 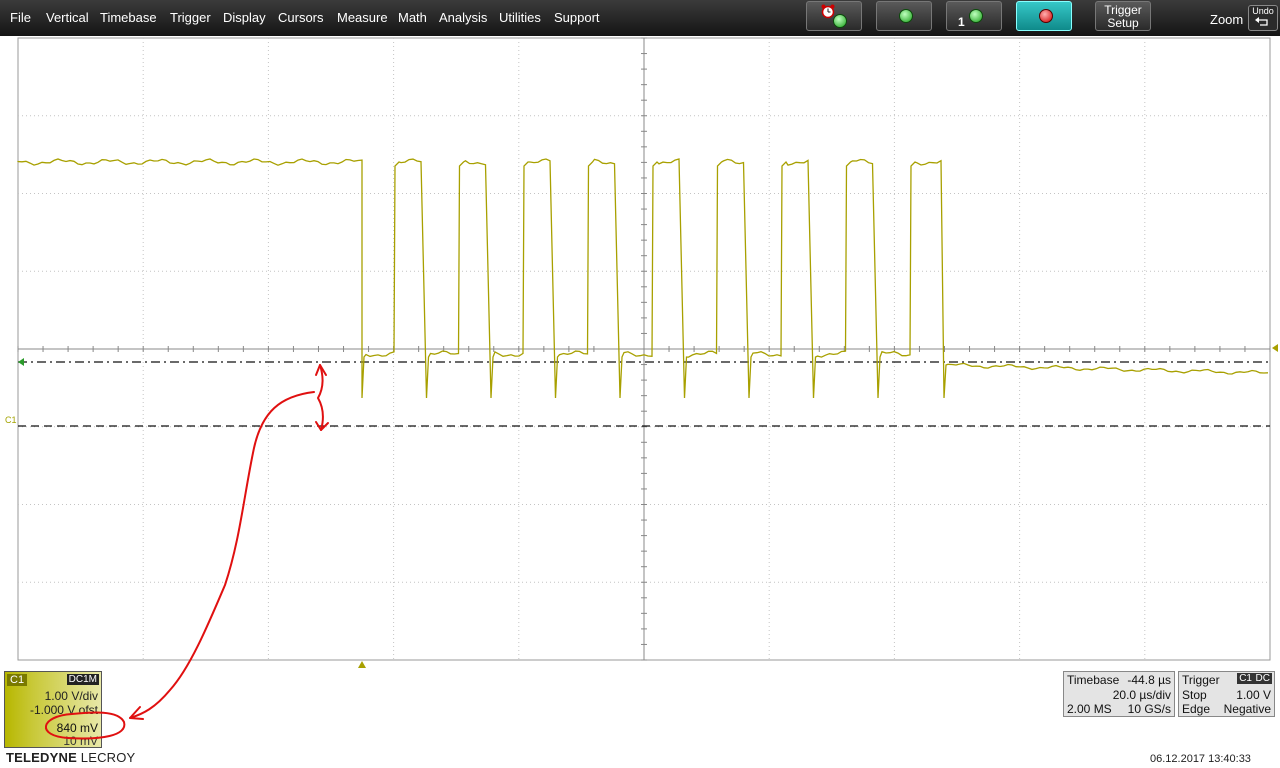 I want to click on menu-cursors: Cursors, so click(x=301, y=17).